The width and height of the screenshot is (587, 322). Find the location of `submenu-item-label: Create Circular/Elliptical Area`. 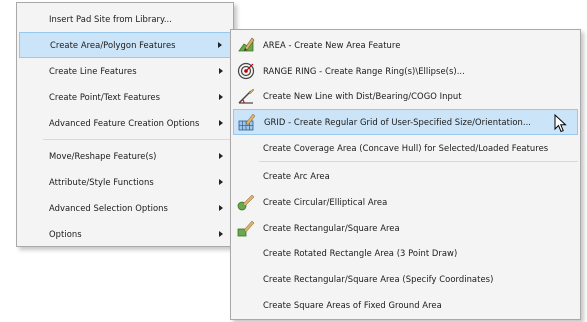

submenu-item-label: Create Circular/Elliptical Area is located at coordinates (325, 201).